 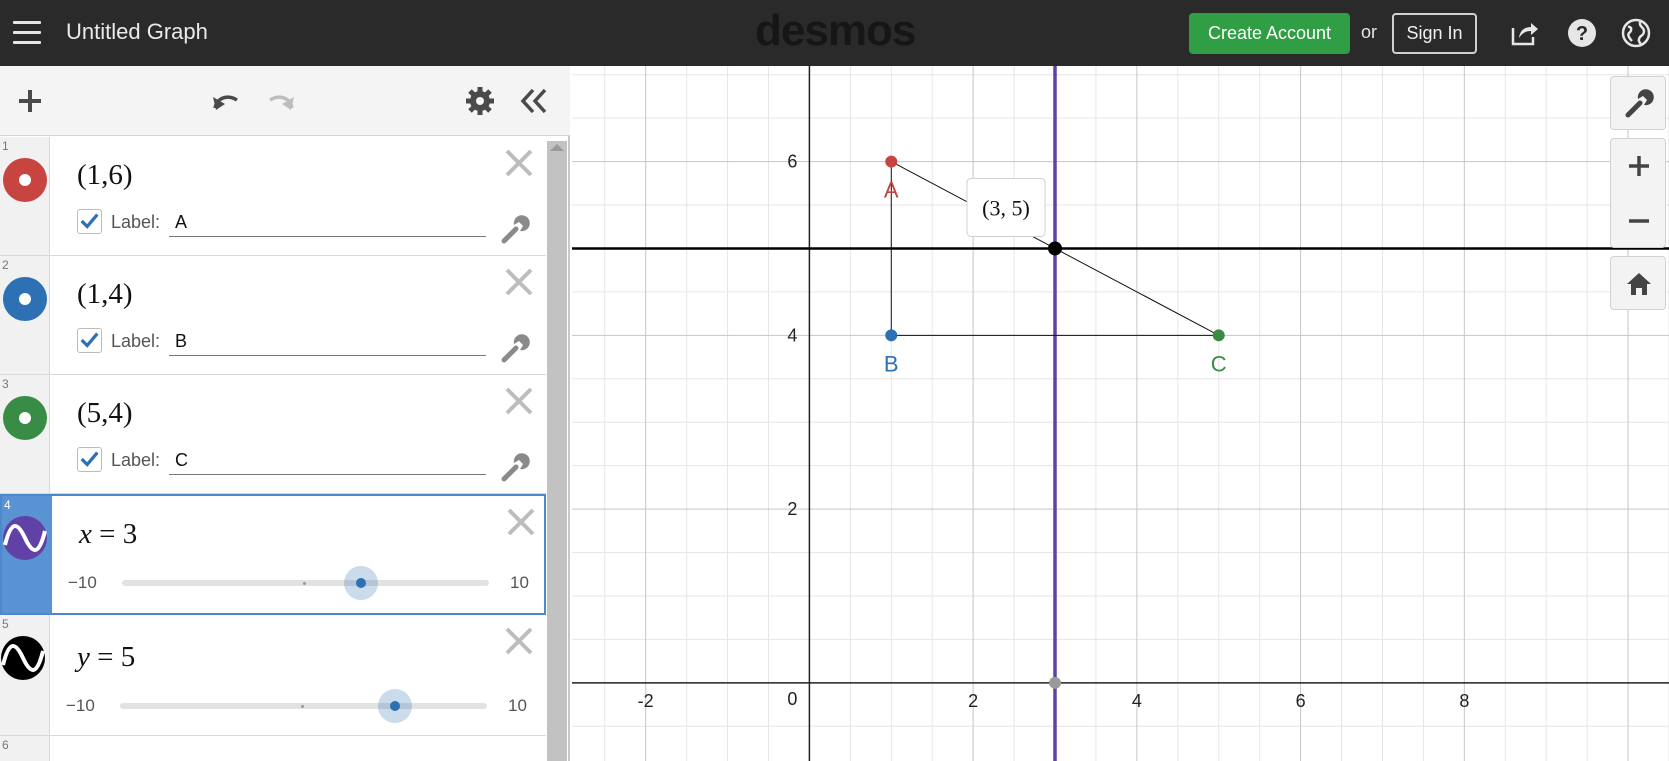 I want to click on tick-label: -2, so click(x=646, y=701).